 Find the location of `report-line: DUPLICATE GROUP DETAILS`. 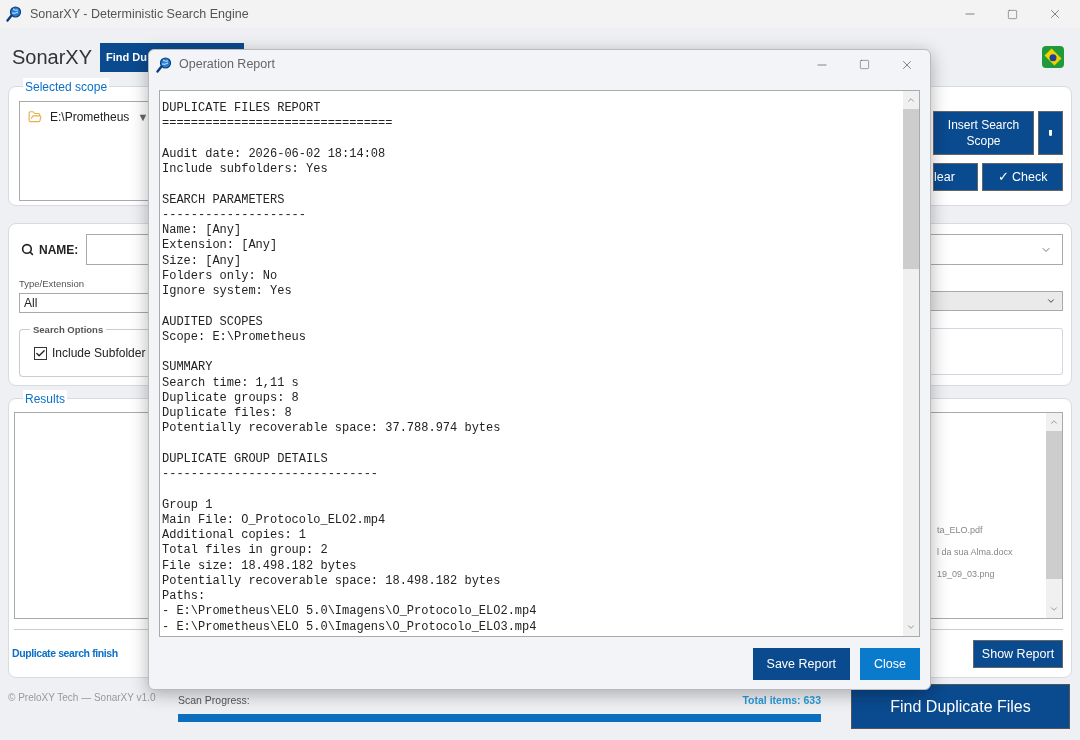

report-line: DUPLICATE GROUP DETAILS is located at coordinates (245, 459).